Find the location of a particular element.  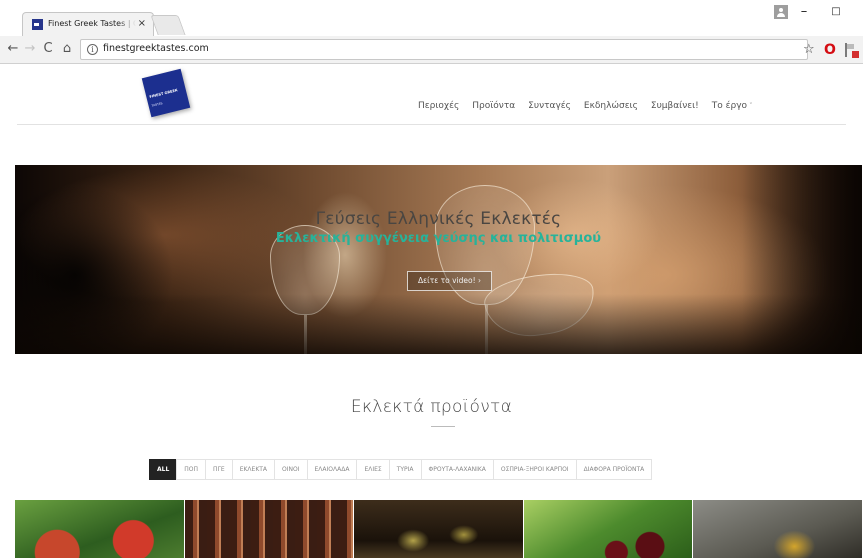

info-icon: i is located at coordinates (92, 49).